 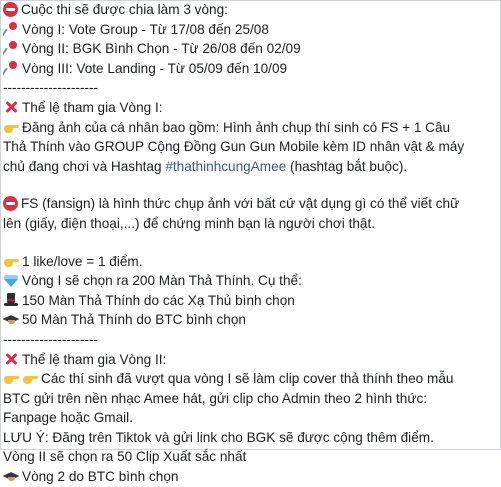 What do you see at coordinates (251, 108) in the screenshot?
I see `post-line: Thể lệ tham gia Vòng I:` at bounding box center [251, 108].